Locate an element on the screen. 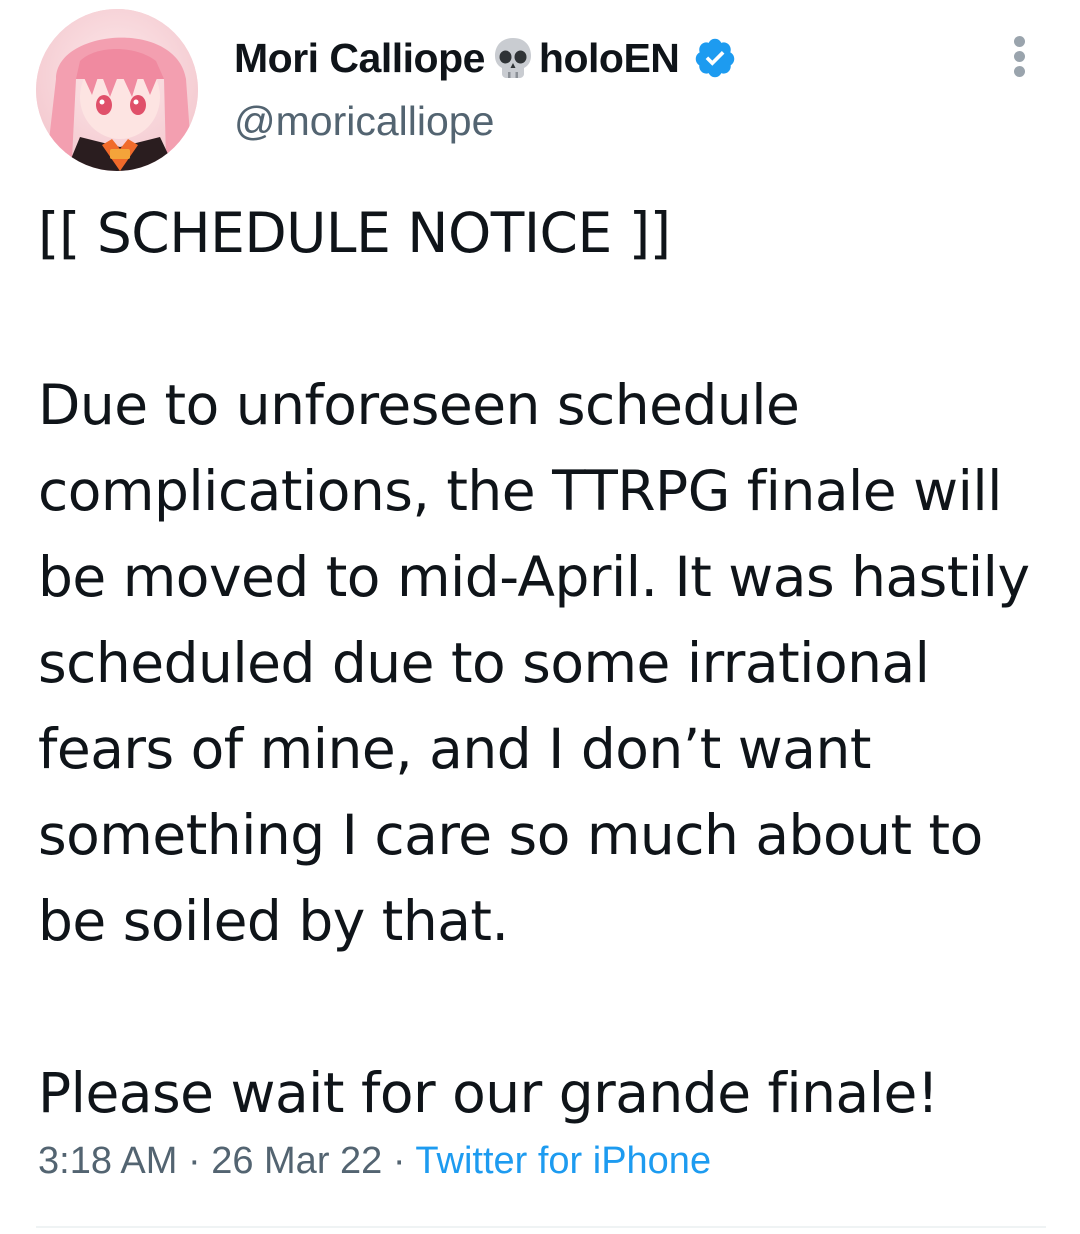  avatar is located at coordinates (117, 90).